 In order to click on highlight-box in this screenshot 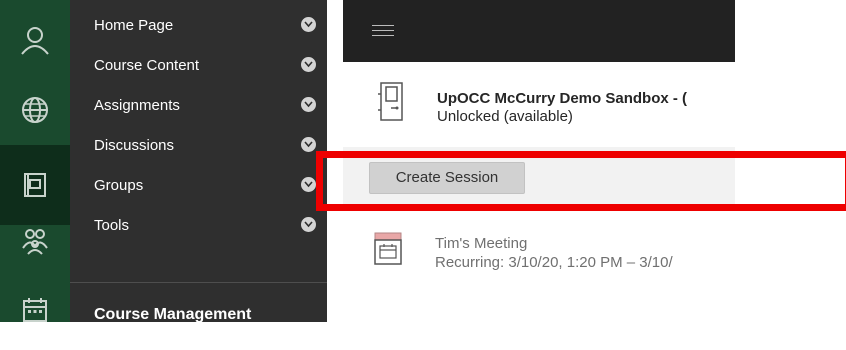, I will do `click(581, 181)`.